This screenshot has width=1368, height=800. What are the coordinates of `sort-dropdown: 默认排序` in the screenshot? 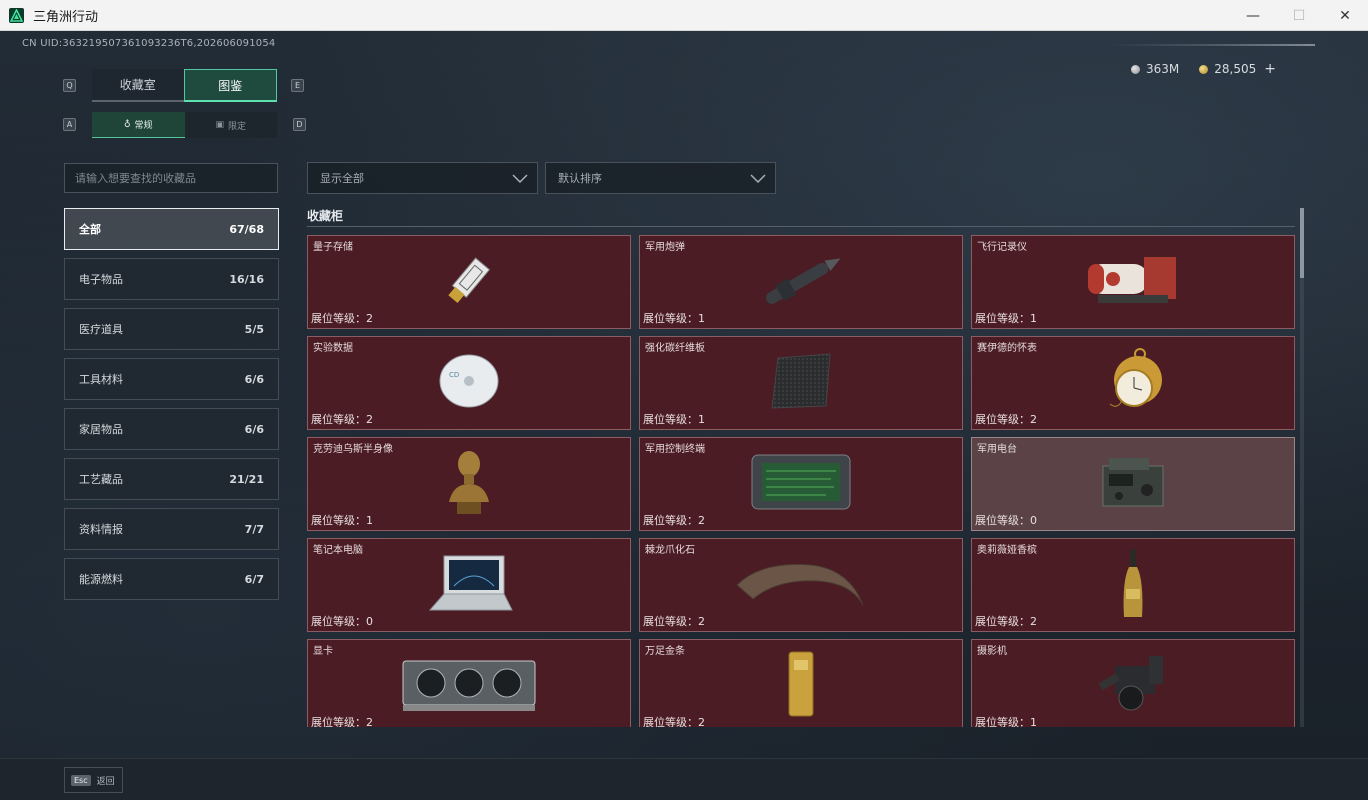 It's located at (660, 178).